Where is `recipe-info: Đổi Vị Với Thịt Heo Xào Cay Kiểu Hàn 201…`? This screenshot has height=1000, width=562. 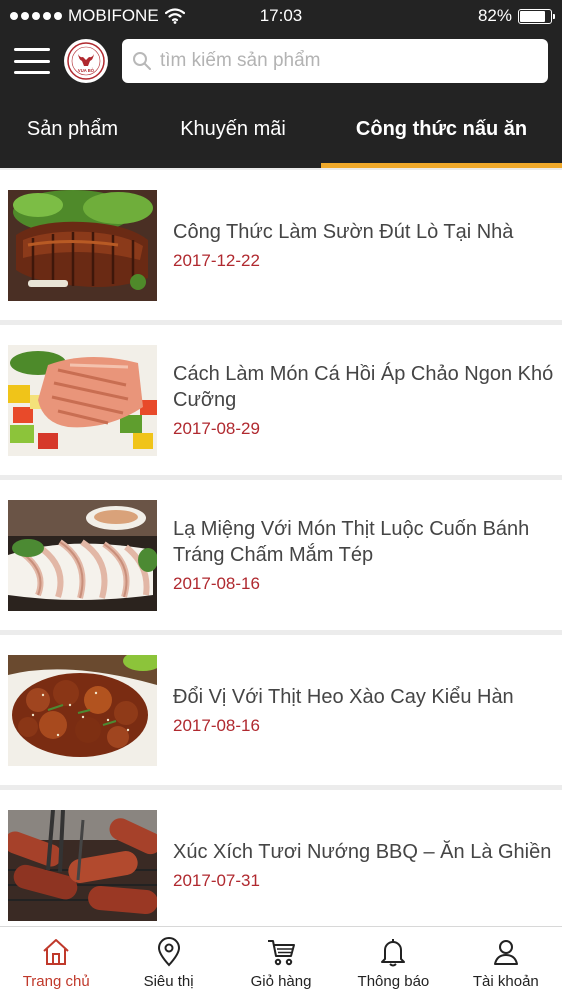
recipe-info: Đổi Vị Với Thịt Heo Xào Cay Kiểu Hàn 201… is located at coordinates (355, 710).